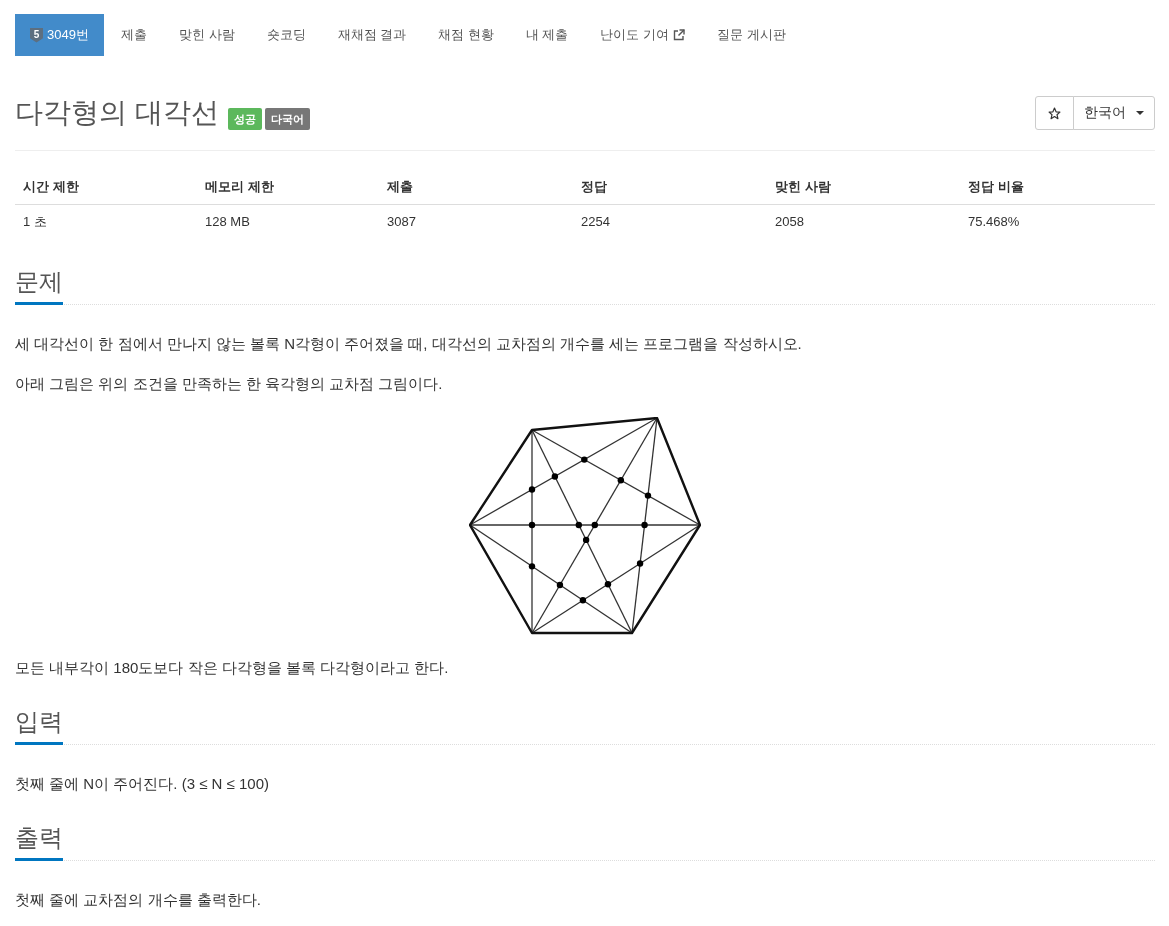  Describe the element at coordinates (476, 187) in the screenshot. I see `column-header: 제출` at that location.